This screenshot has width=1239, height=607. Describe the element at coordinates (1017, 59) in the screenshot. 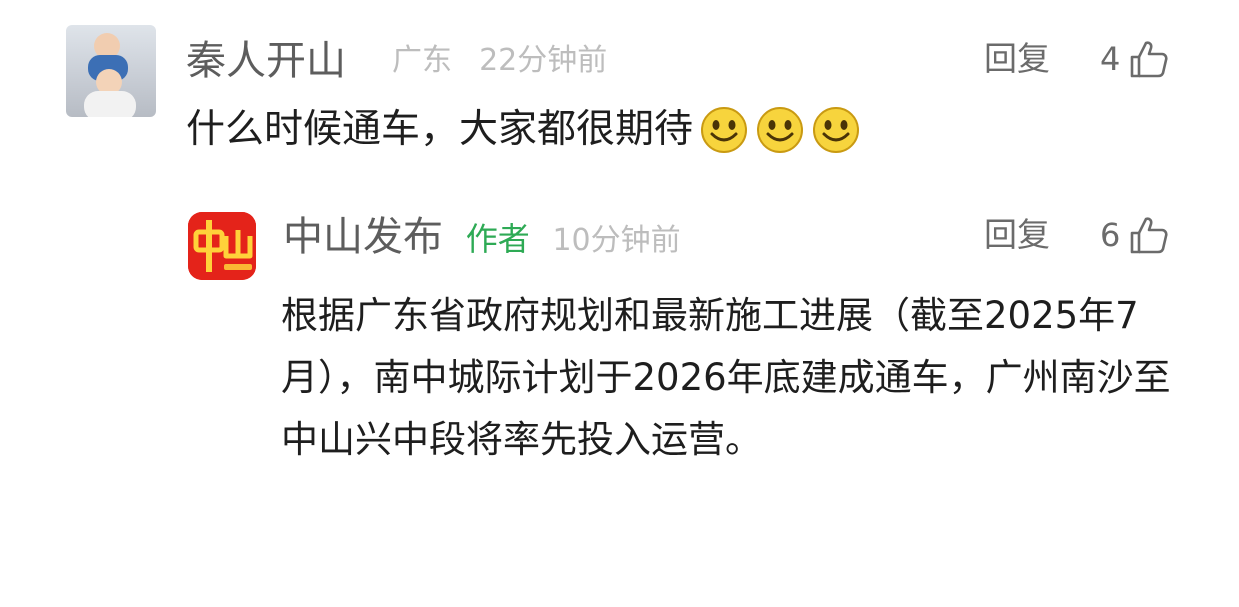

I see `comment-reply-button: 回复` at that location.